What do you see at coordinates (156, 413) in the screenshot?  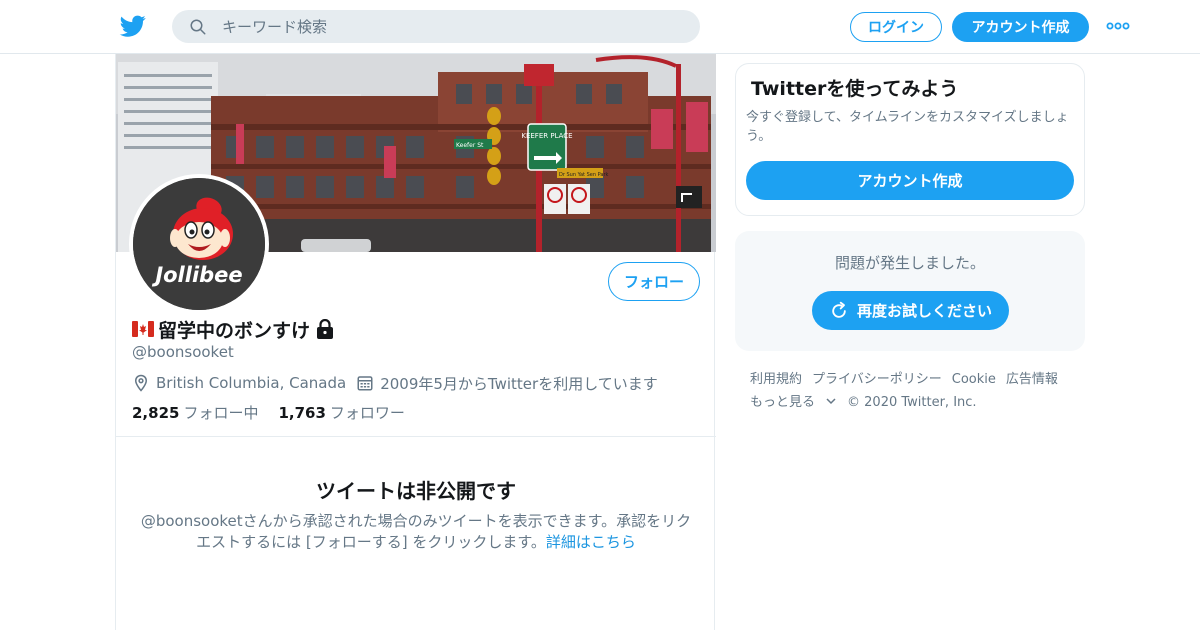 I see `following-count: 2,825` at bounding box center [156, 413].